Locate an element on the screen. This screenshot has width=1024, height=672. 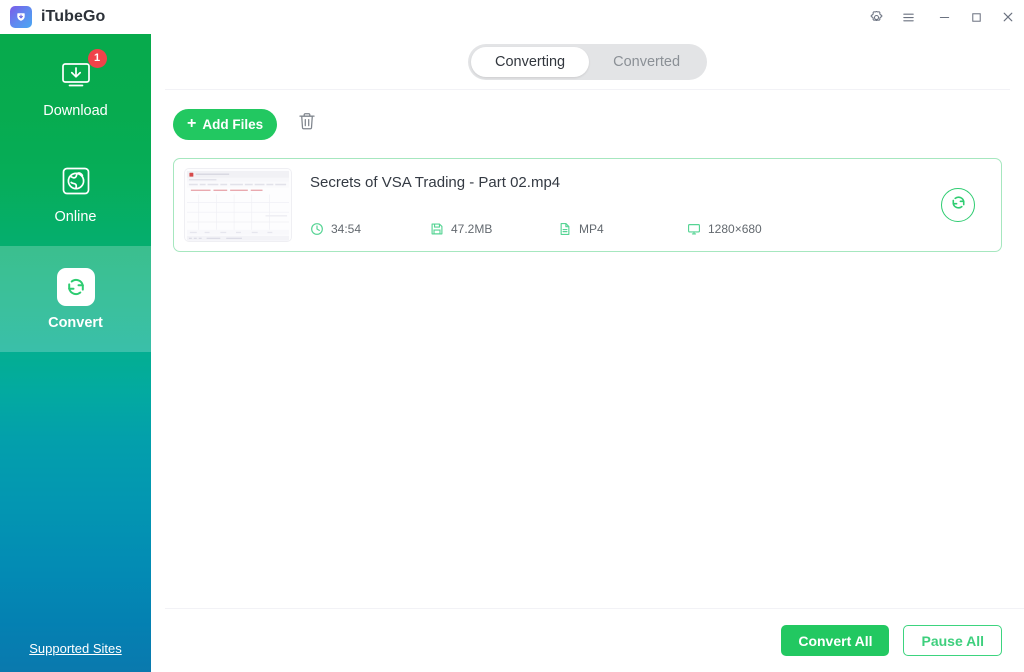
file-format-value: MP4 is located at coordinates (591, 229).